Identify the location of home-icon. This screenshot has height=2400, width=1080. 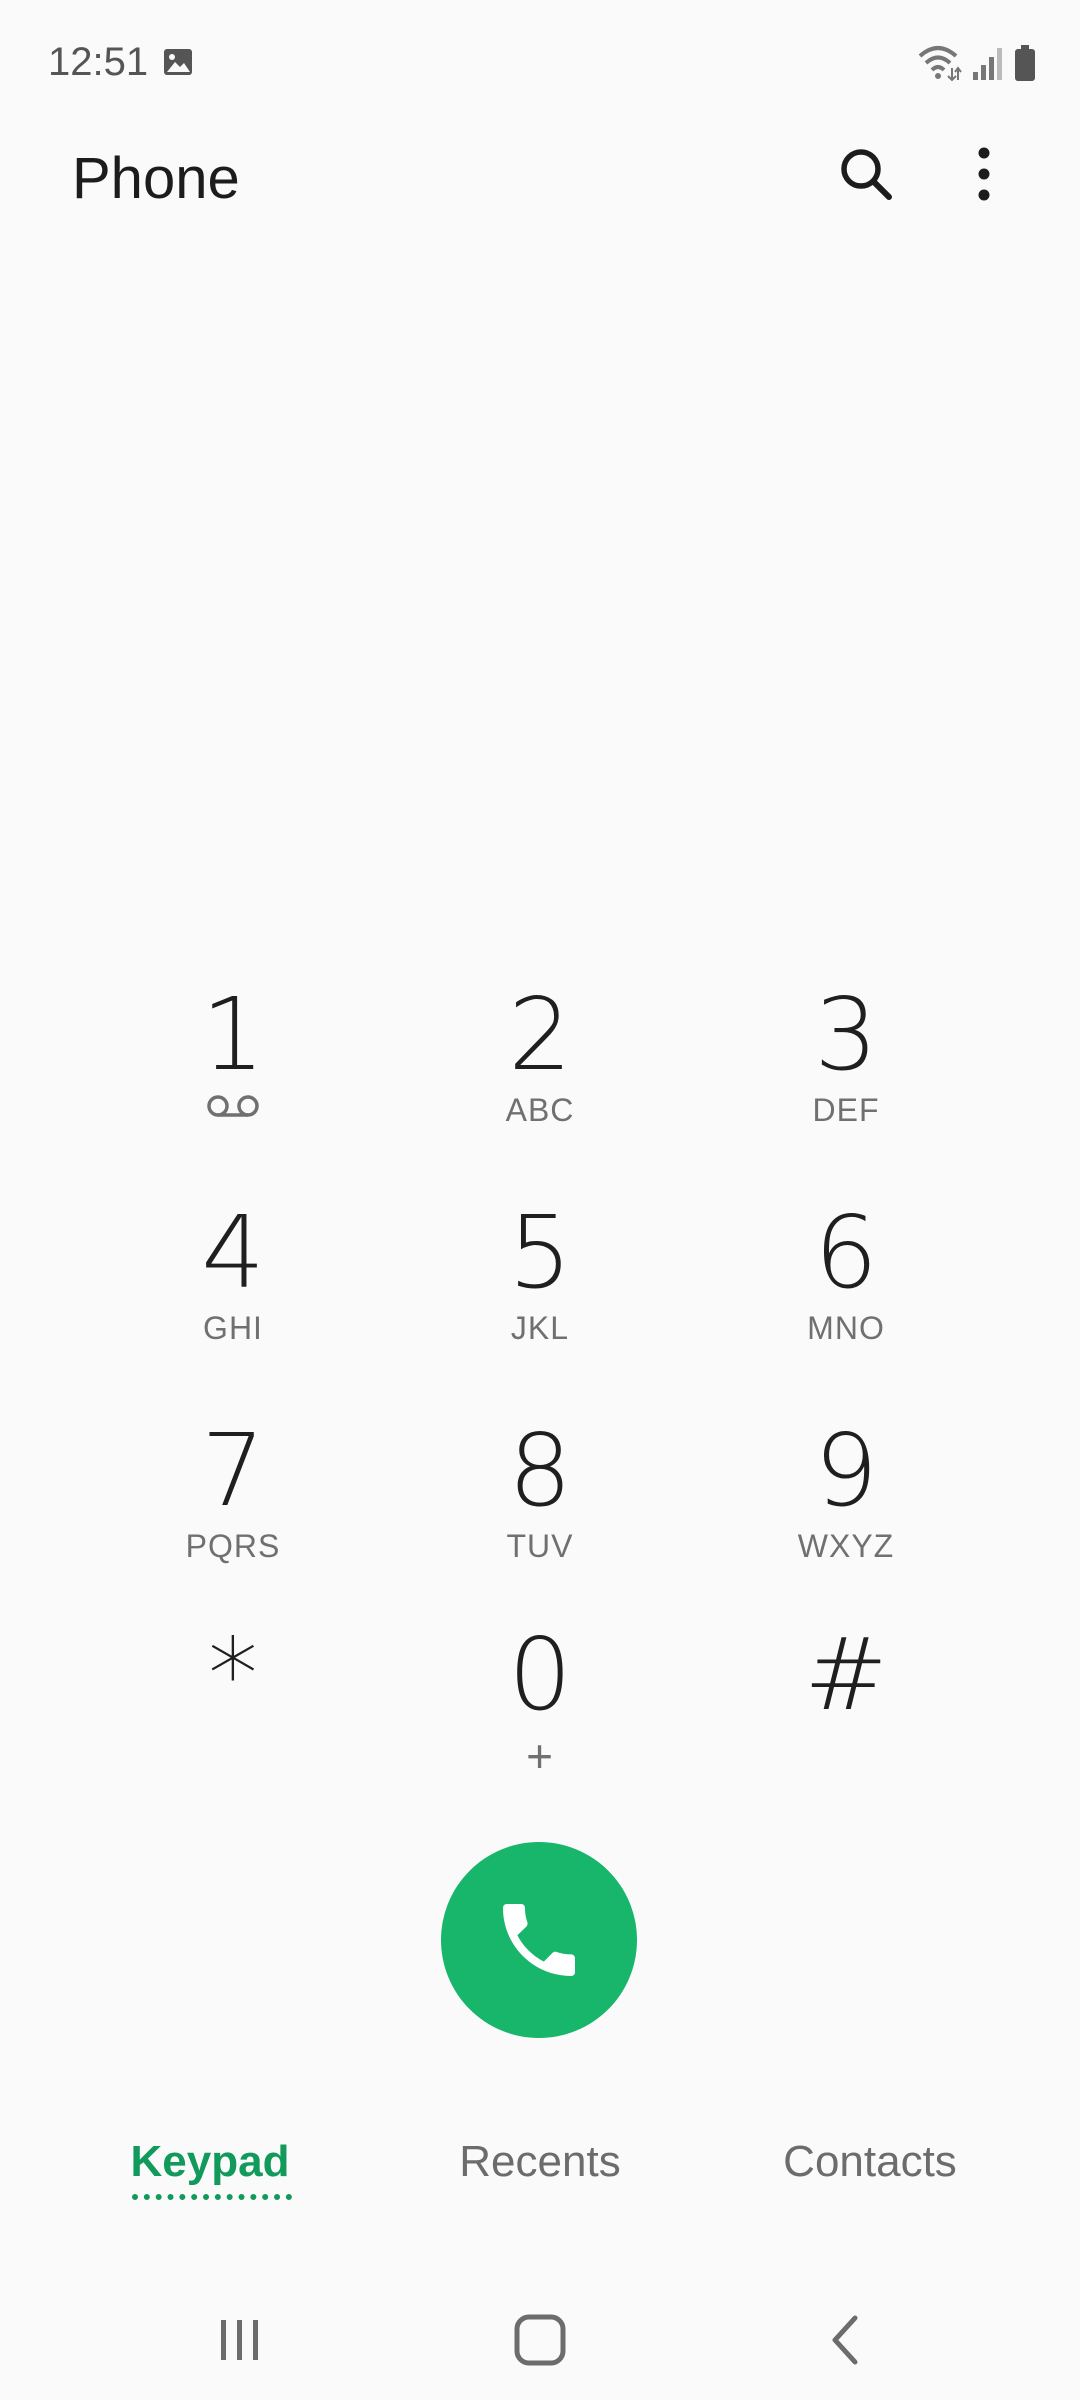
(540, 2340).